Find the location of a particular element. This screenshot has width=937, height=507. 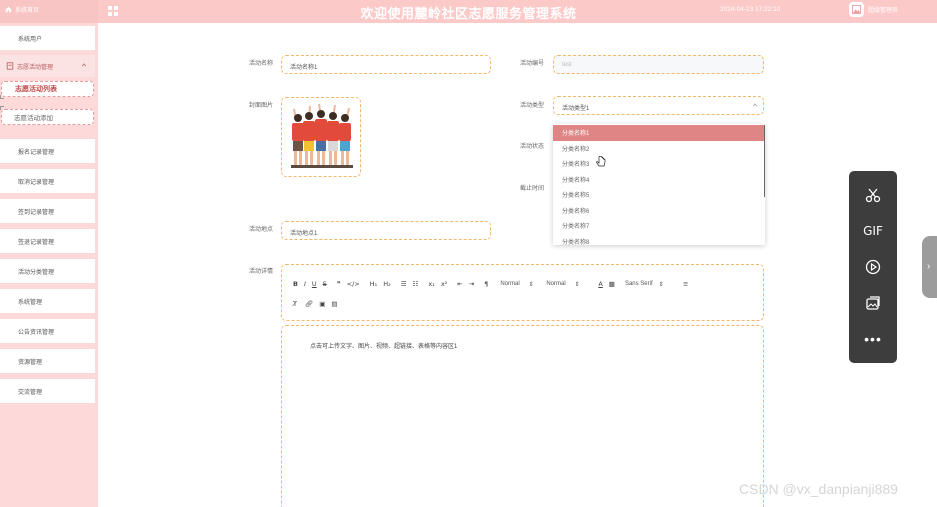

sidebar-item-news: 公告资讯管理 is located at coordinates (47, 331).